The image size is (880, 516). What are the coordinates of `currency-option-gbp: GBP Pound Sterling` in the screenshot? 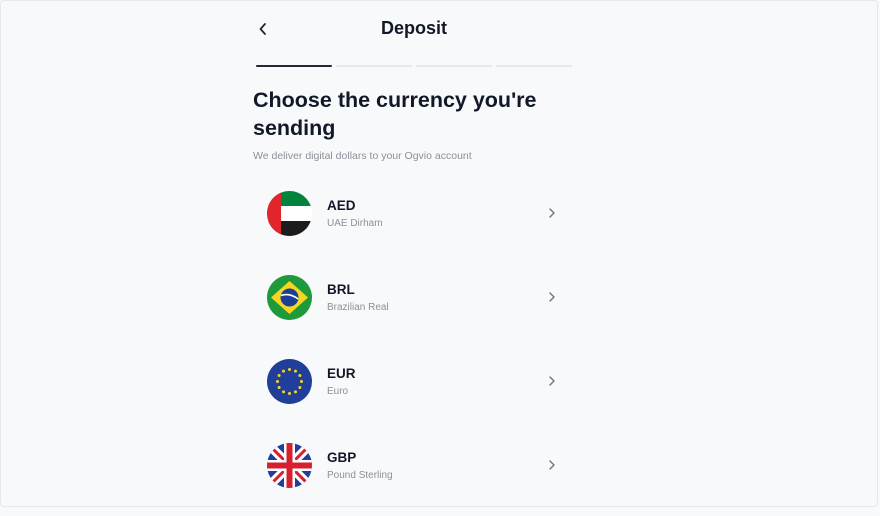 It's located at (414, 474).